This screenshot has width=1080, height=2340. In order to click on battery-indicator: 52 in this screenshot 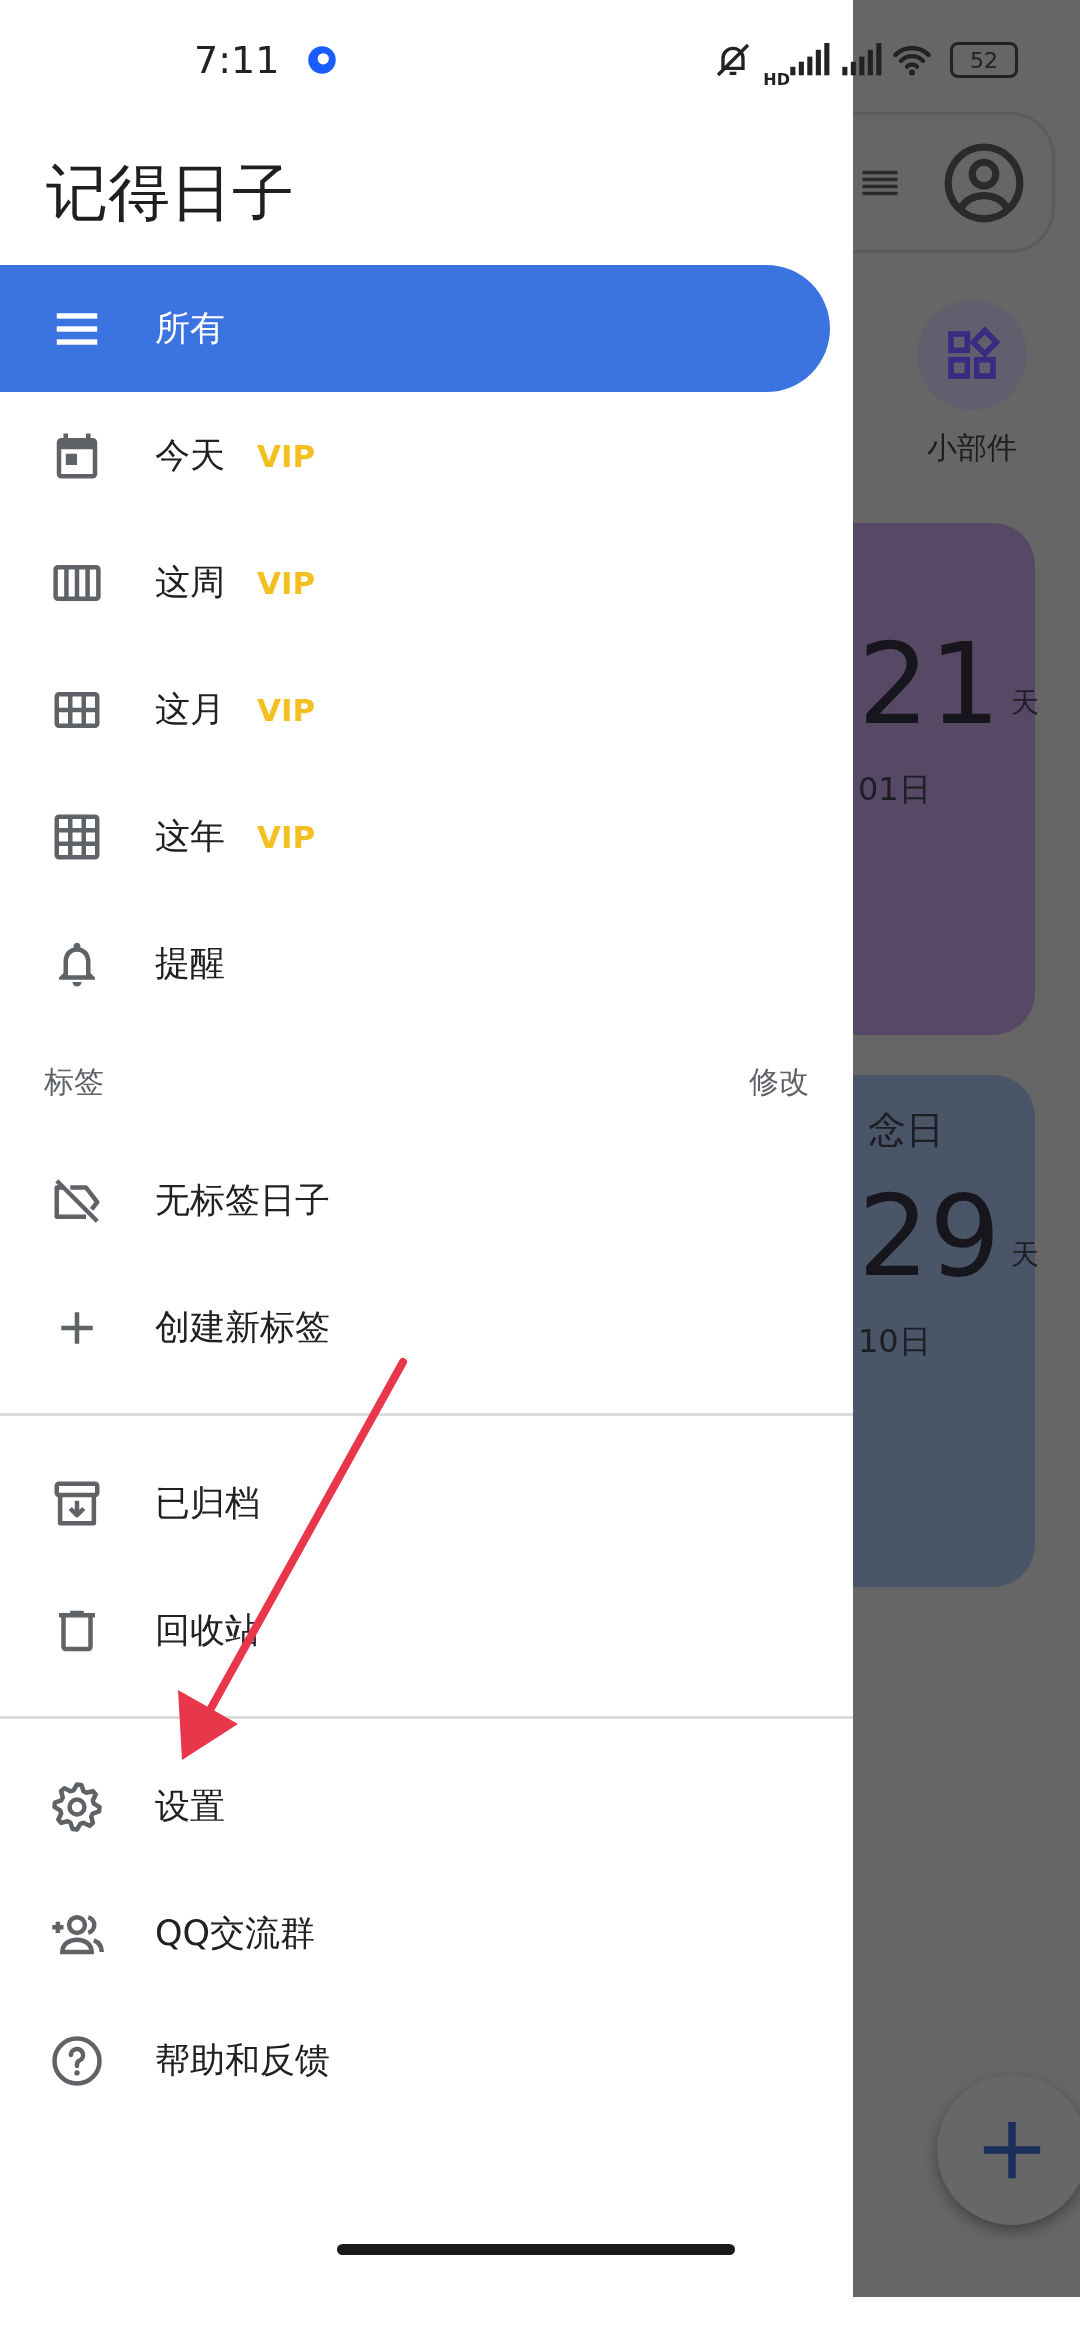, I will do `click(984, 60)`.